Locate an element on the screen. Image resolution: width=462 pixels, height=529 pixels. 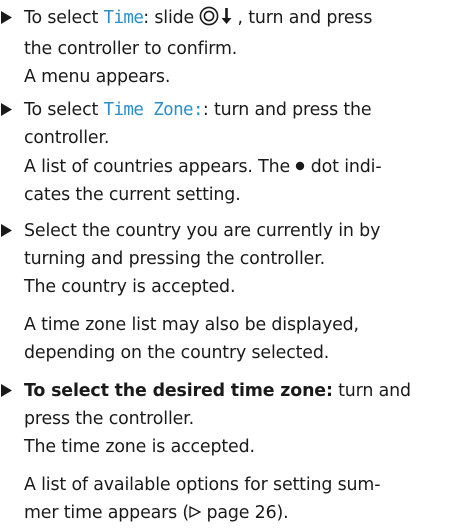
step-text: mer time appears ( is located at coordinates (107, 513).